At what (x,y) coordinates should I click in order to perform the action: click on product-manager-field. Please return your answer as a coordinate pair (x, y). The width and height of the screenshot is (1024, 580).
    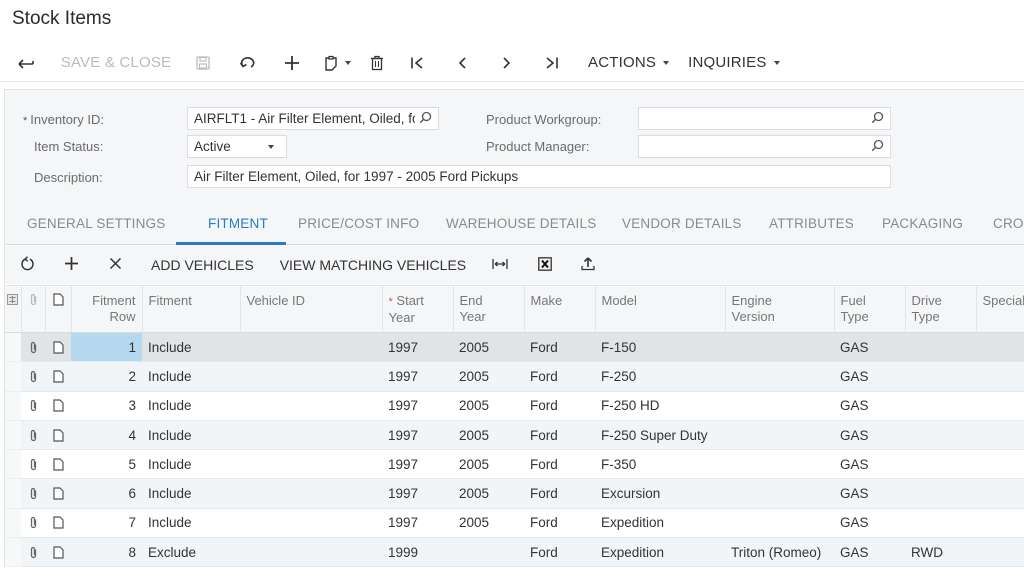
    Looking at the image, I should click on (764, 146).